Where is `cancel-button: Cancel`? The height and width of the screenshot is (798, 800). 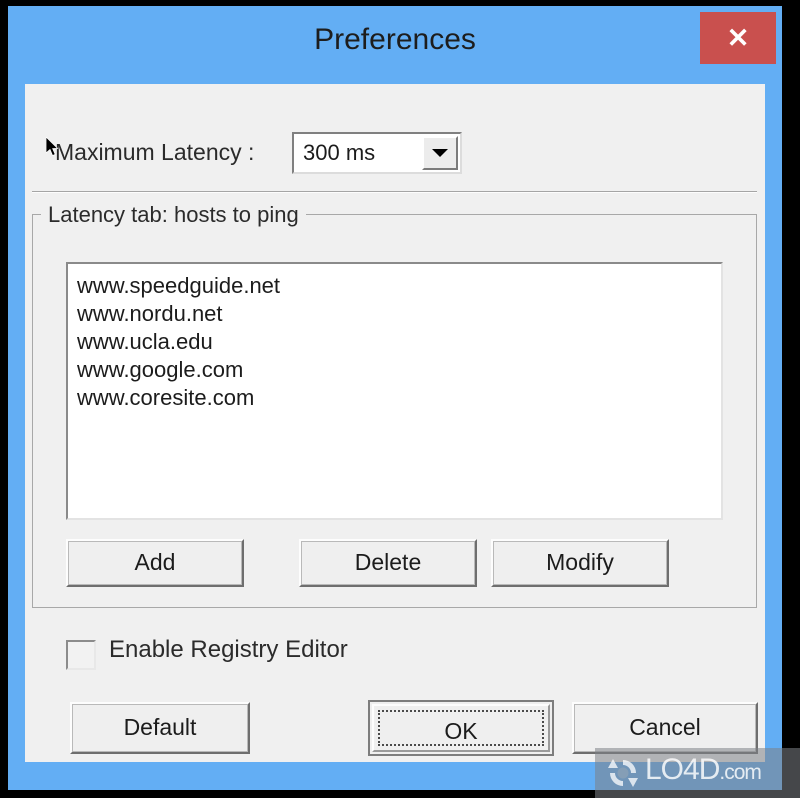
cancel-button: Cancel is located at coordinates (665, 728).